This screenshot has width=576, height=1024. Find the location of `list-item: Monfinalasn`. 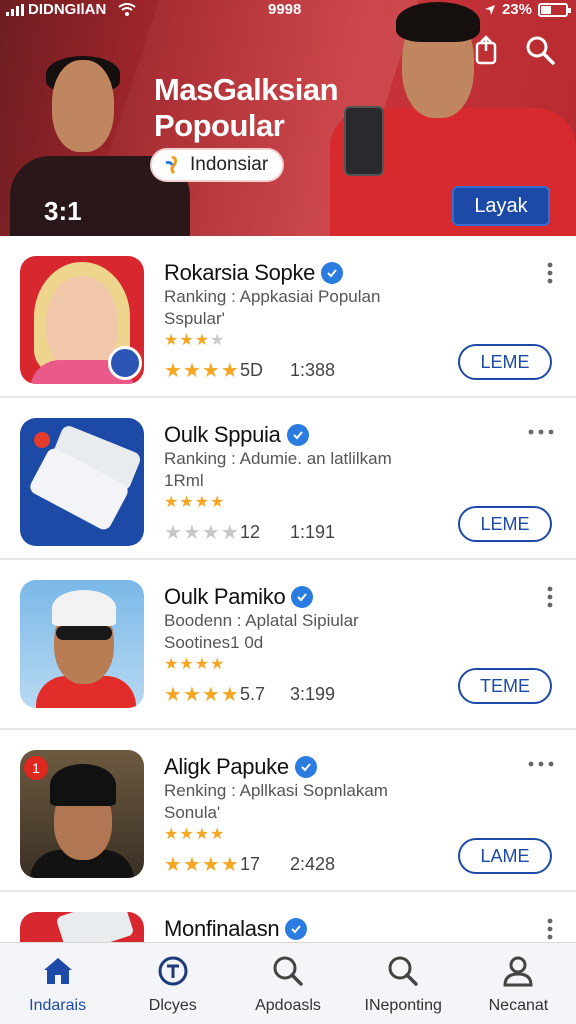

list-item: Monfinalasn is located at coordinates (288, 917).